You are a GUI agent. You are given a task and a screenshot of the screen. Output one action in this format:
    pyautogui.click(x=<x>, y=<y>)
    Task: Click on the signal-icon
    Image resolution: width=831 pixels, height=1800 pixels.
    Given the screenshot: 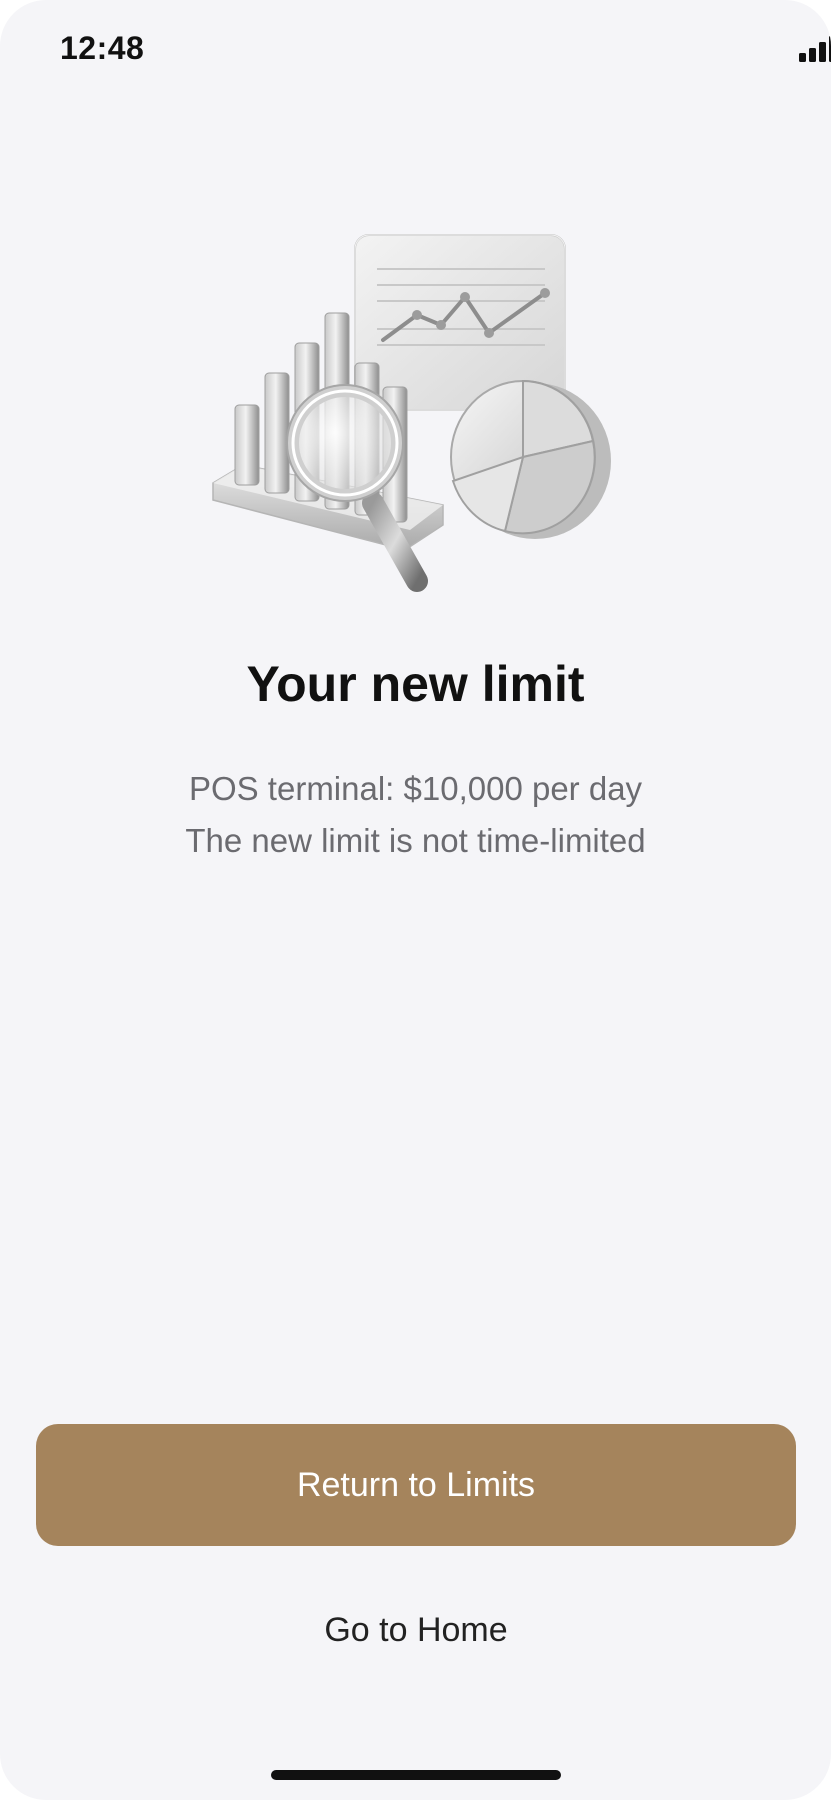 What is the action you would take?
    pyautogui.click(x=815, y=49)
    